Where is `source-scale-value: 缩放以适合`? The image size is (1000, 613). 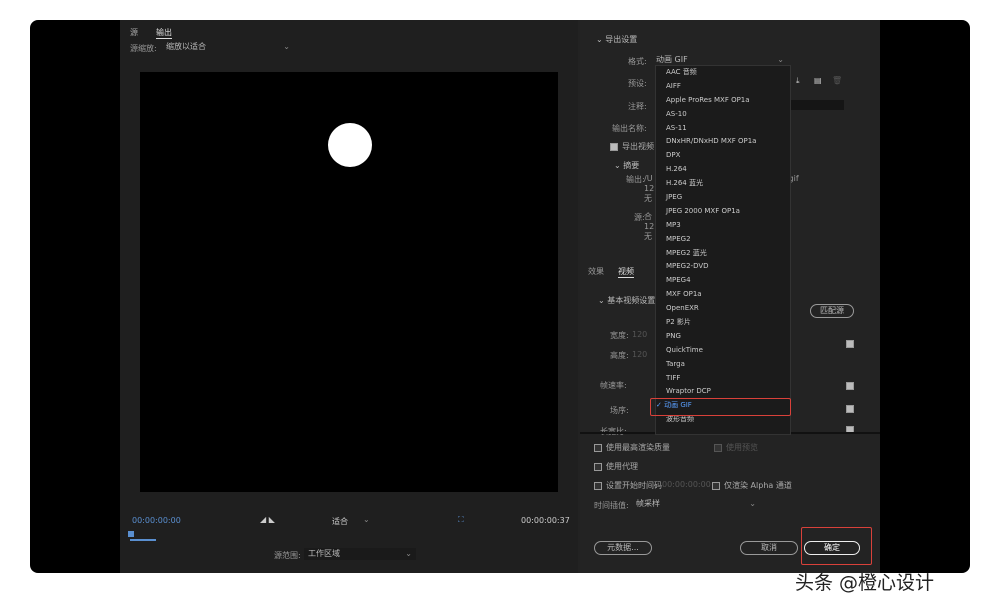 source-scale-value: 缩放以适合 is located at coordinates (186, 46).